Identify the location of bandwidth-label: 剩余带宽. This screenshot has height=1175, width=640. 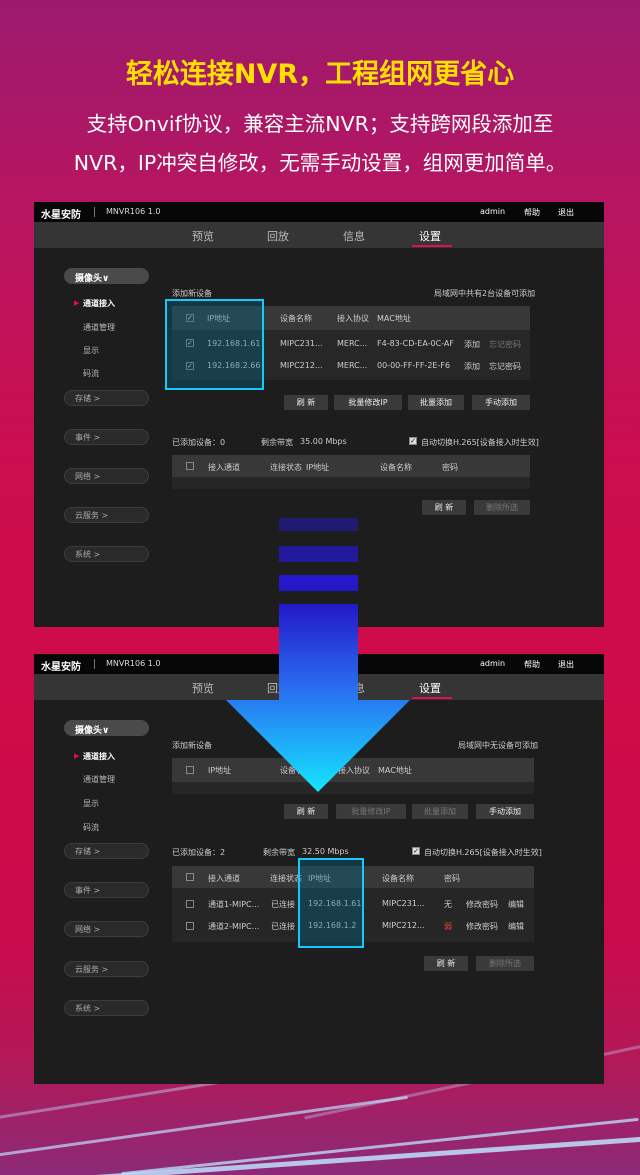
(279, 852).